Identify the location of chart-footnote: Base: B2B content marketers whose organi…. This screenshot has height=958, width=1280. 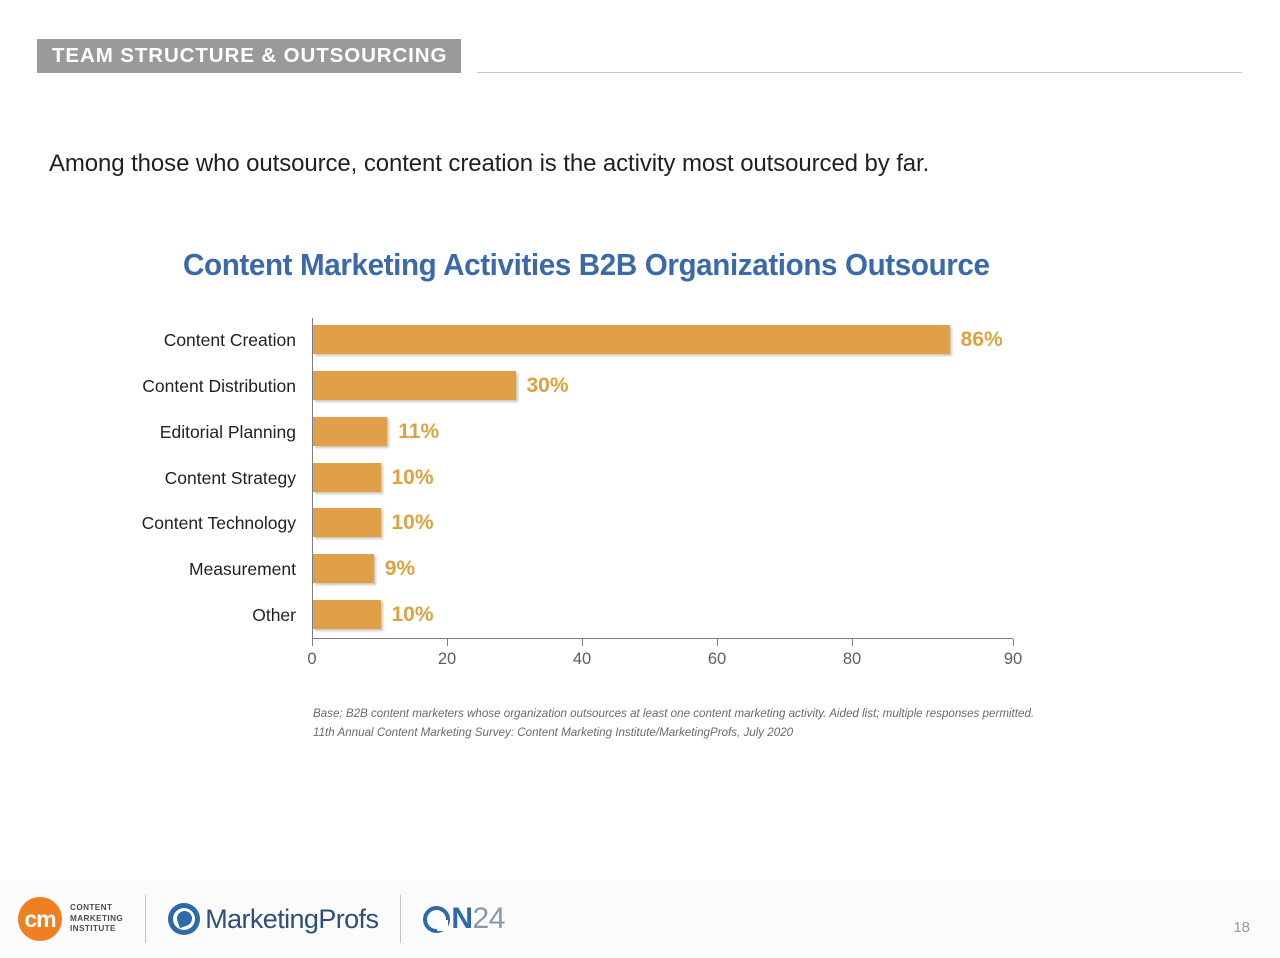
(673, 723).